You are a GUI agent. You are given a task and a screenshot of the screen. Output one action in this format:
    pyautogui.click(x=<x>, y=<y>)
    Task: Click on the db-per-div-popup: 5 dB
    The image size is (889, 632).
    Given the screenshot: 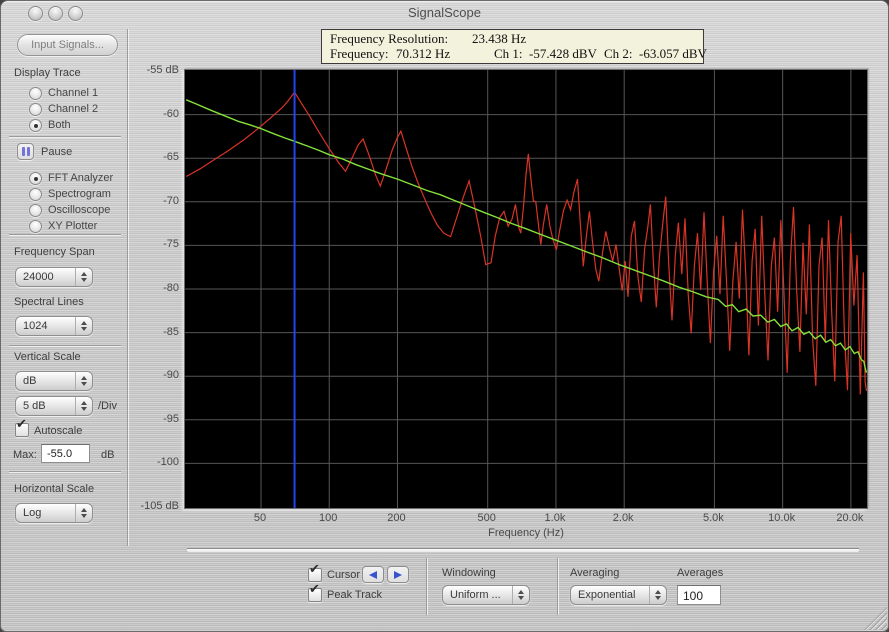 What is the action you would take?
    pyautogui.click(x=54, y=406)
    